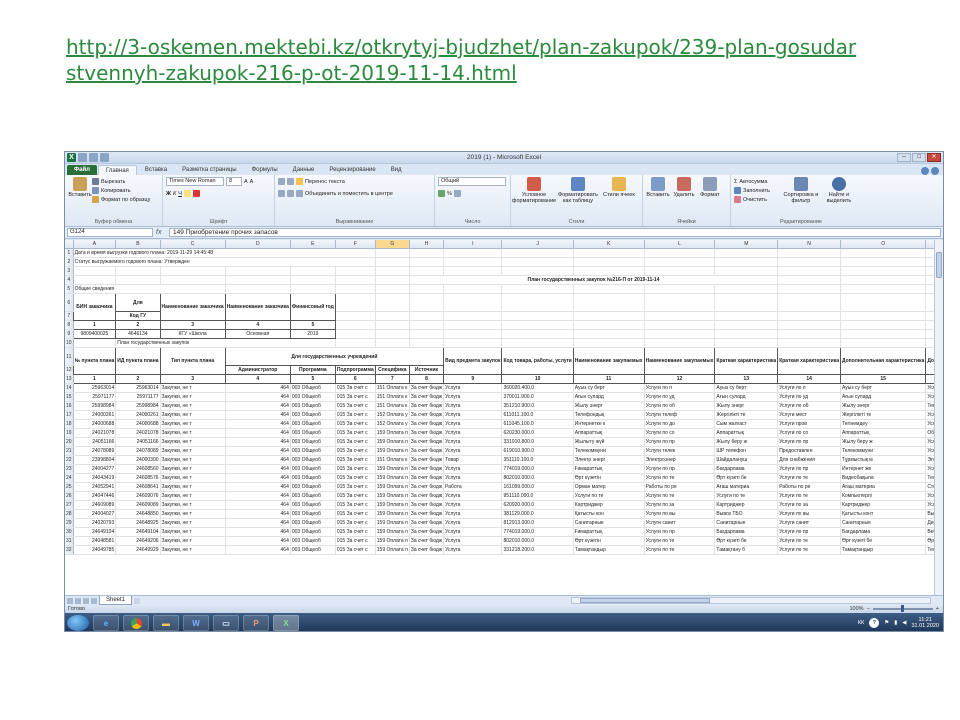 The width and height of the screenshot is (960, 720). Describe the element at coordinates (138, 424) in the screenshot. I see `data-cell: 24000688` at that location.